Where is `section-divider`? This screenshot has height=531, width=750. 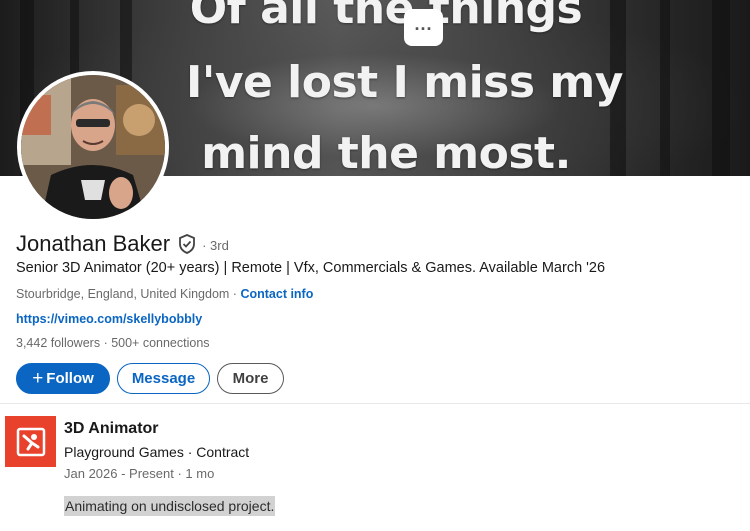
section-divider is located at coordinates (375, 403).